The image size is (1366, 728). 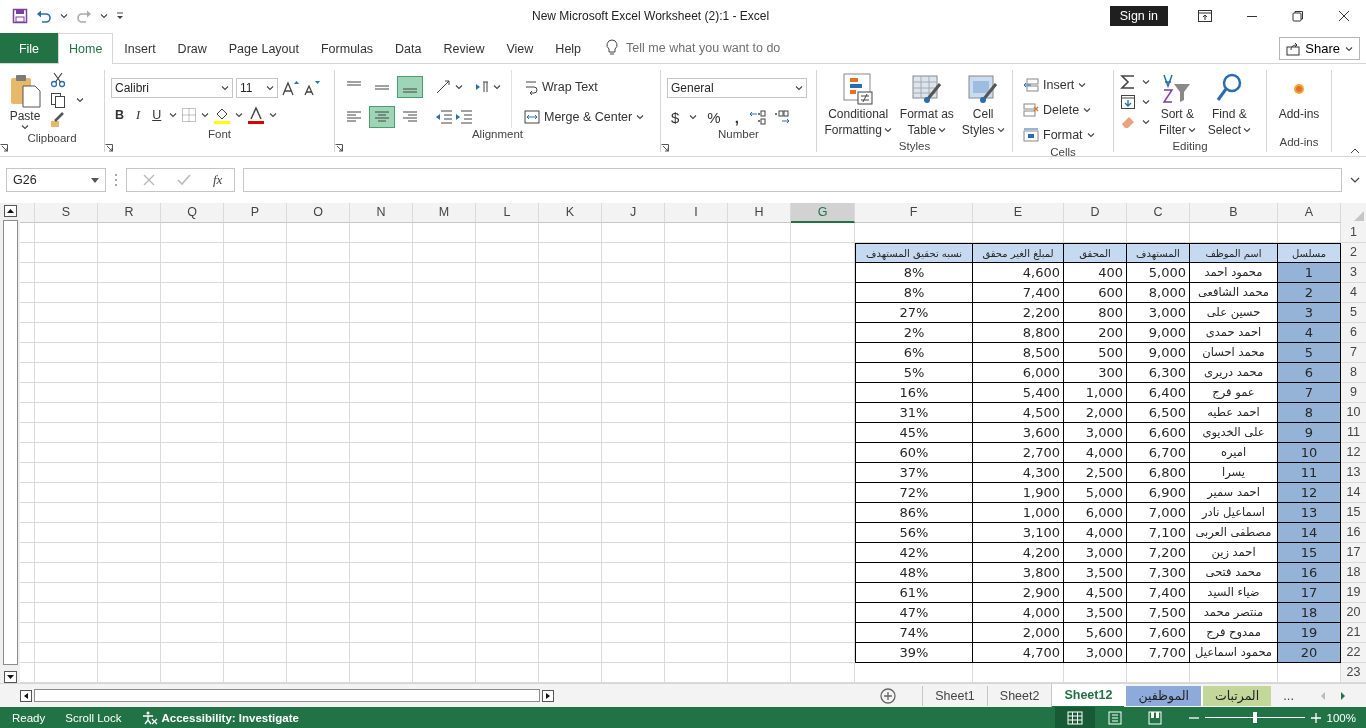 What do you see at coordinates (318, 213) in the screenshot?
I see `column-header: O` at bounding box center [318, 213].